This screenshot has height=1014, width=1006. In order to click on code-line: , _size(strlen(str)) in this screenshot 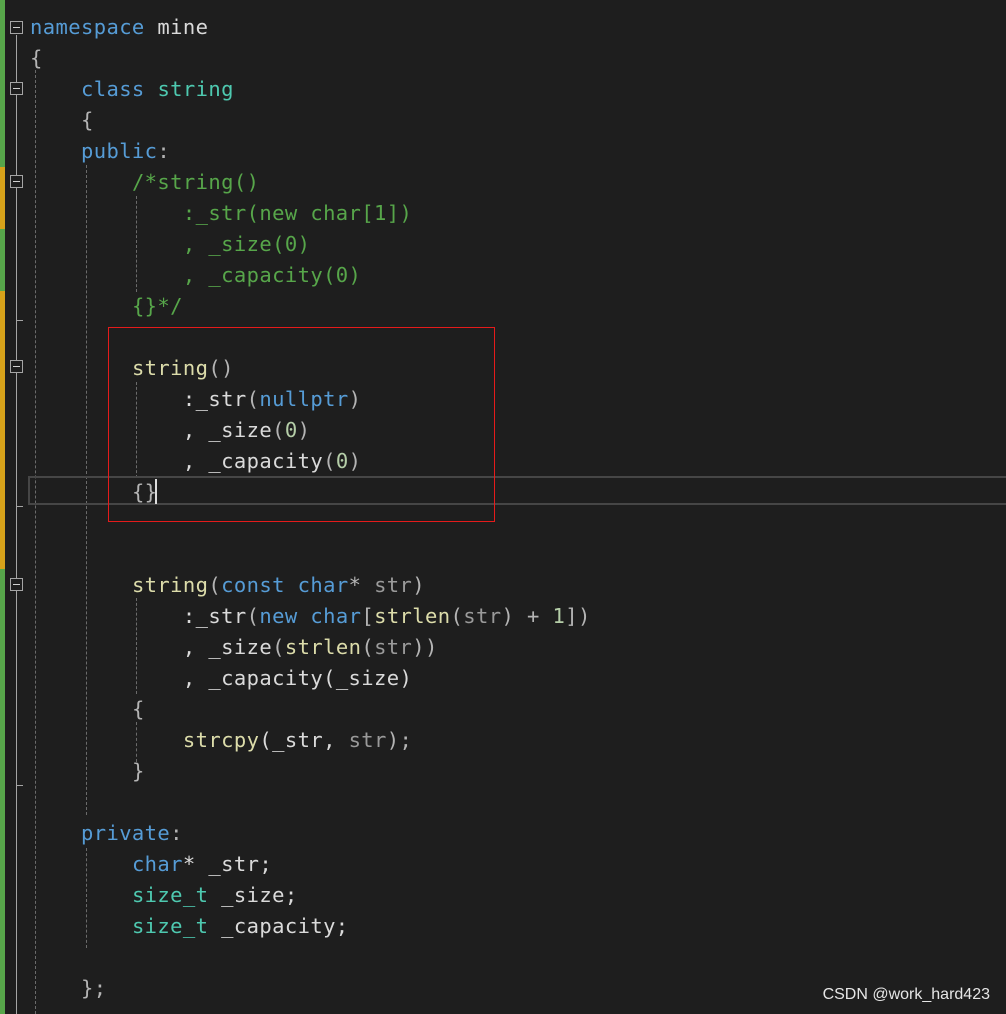, I will do `click(234, 647)`.